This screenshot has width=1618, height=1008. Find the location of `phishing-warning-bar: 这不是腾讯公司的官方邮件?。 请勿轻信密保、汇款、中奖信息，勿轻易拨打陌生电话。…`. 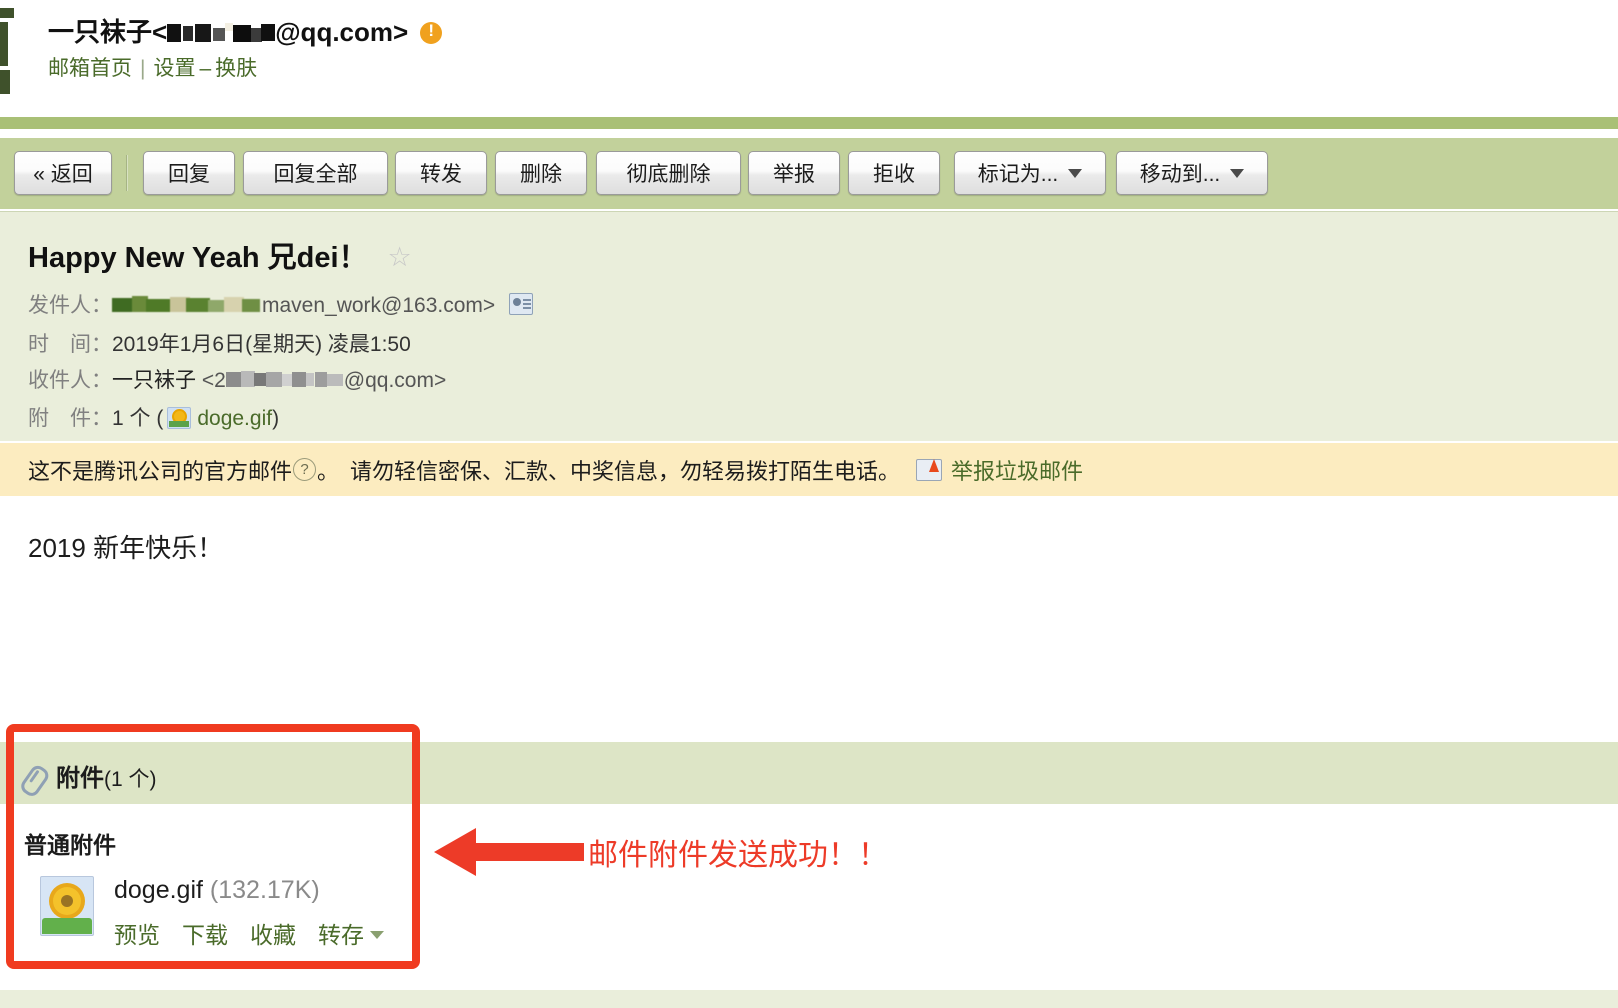

phishing-warning-bar: 这不是腾讯公司的官方邮件?。 请勿轻信密保、汇款、中奖信息，勿轻易拨打陌生电话。… is located at coordinates (809, 469).